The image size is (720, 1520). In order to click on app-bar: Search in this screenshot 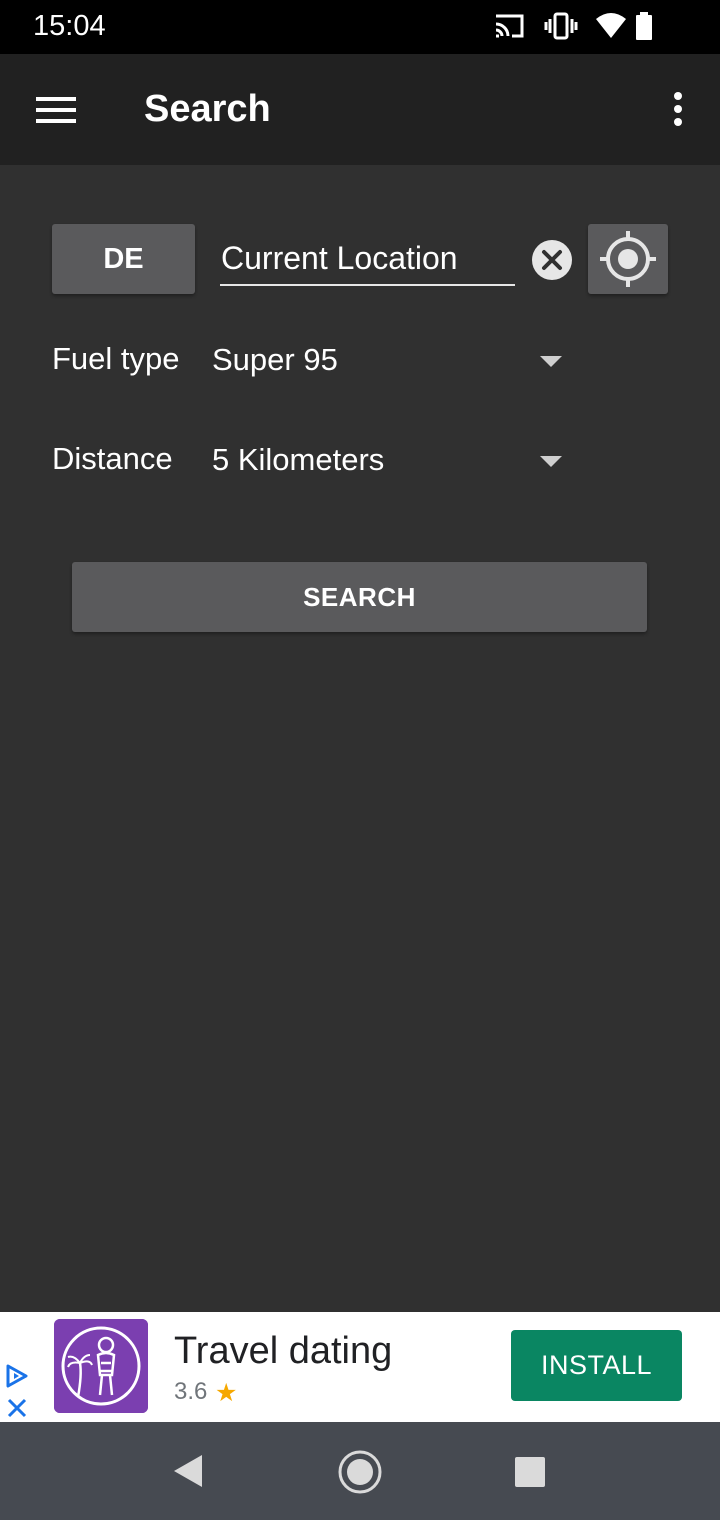, I will do `click(360, 109)`.